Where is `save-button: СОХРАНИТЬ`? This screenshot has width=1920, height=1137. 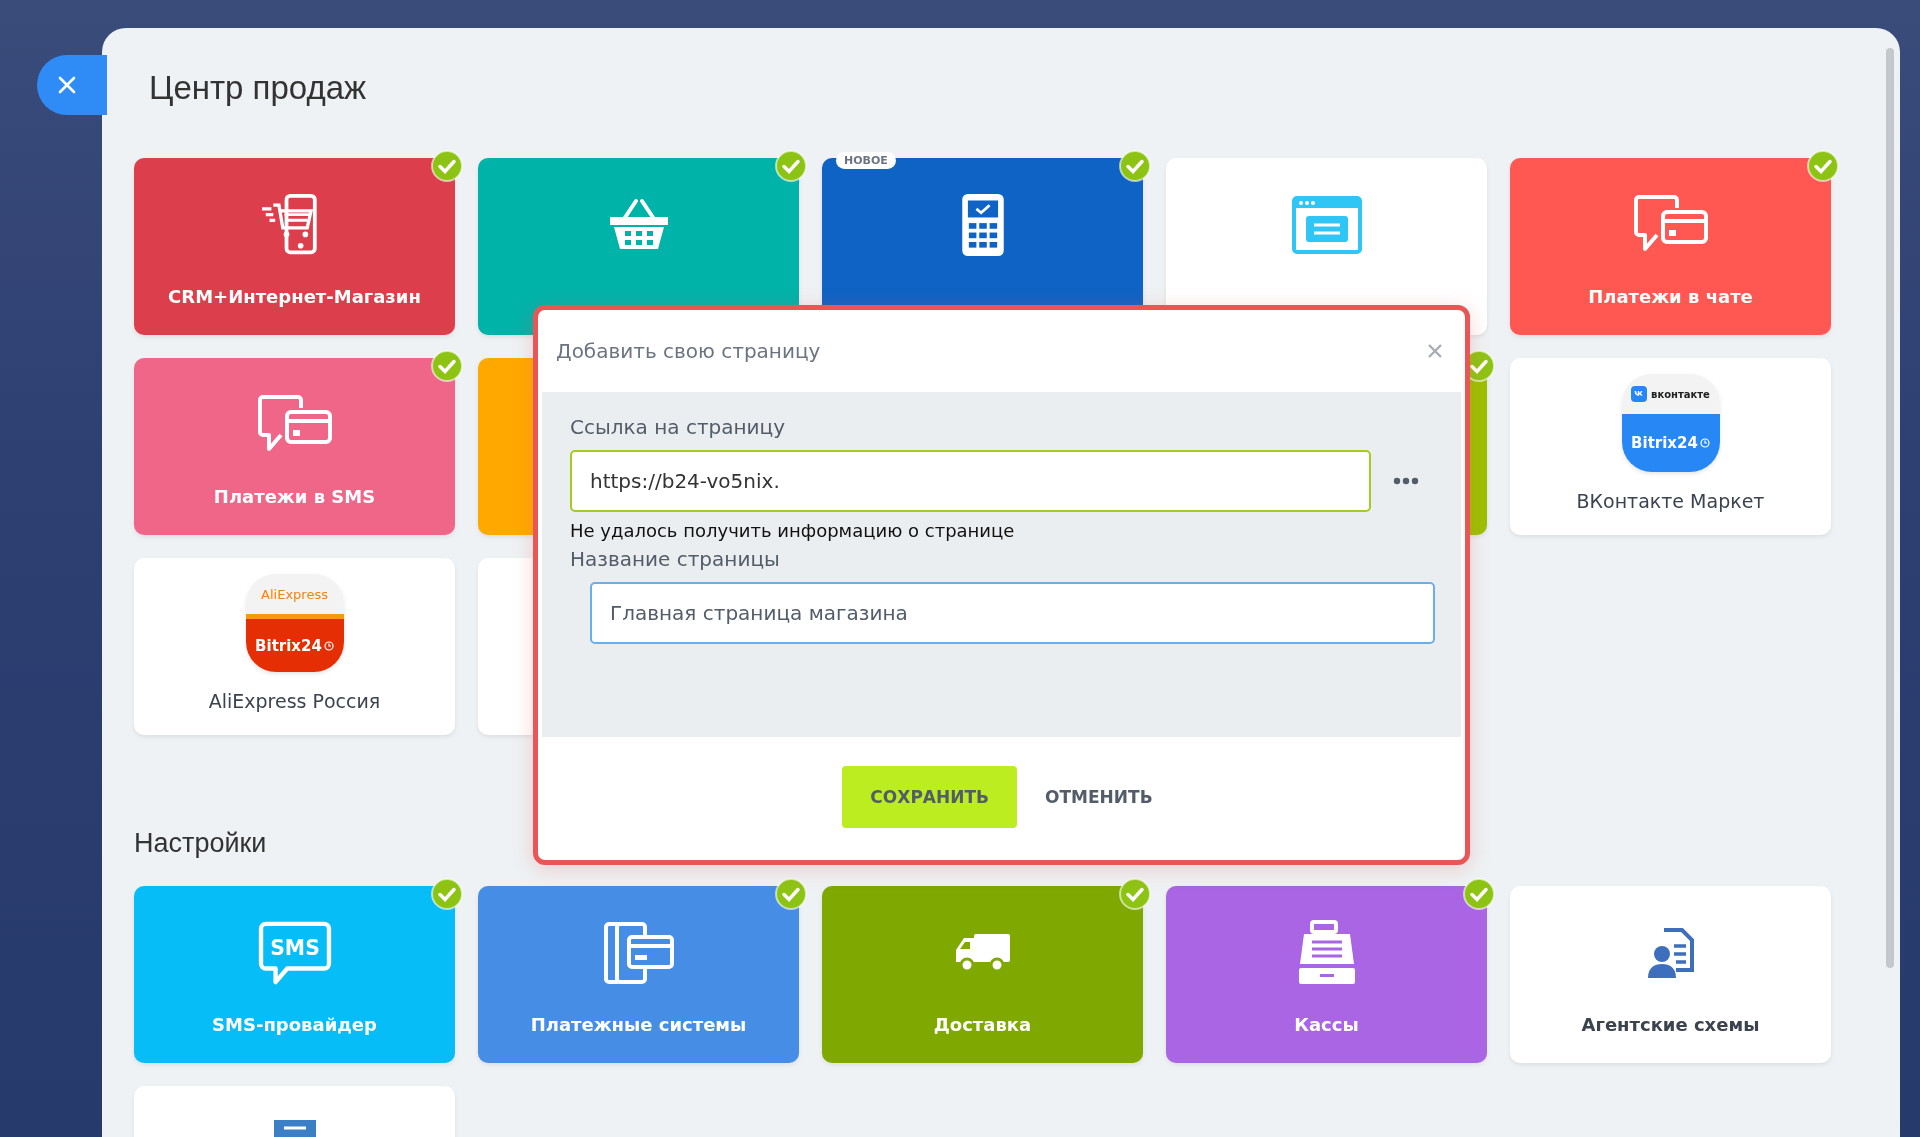
save-button: СОХРАНИТЬ is located at coordinates (930, 796).